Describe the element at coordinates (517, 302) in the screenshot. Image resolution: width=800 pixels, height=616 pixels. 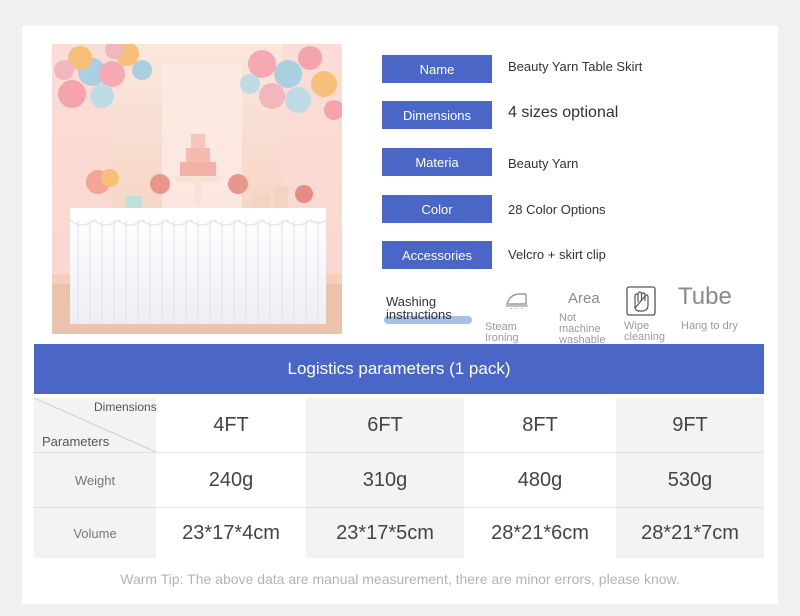
I see `iron-icon` at that location.